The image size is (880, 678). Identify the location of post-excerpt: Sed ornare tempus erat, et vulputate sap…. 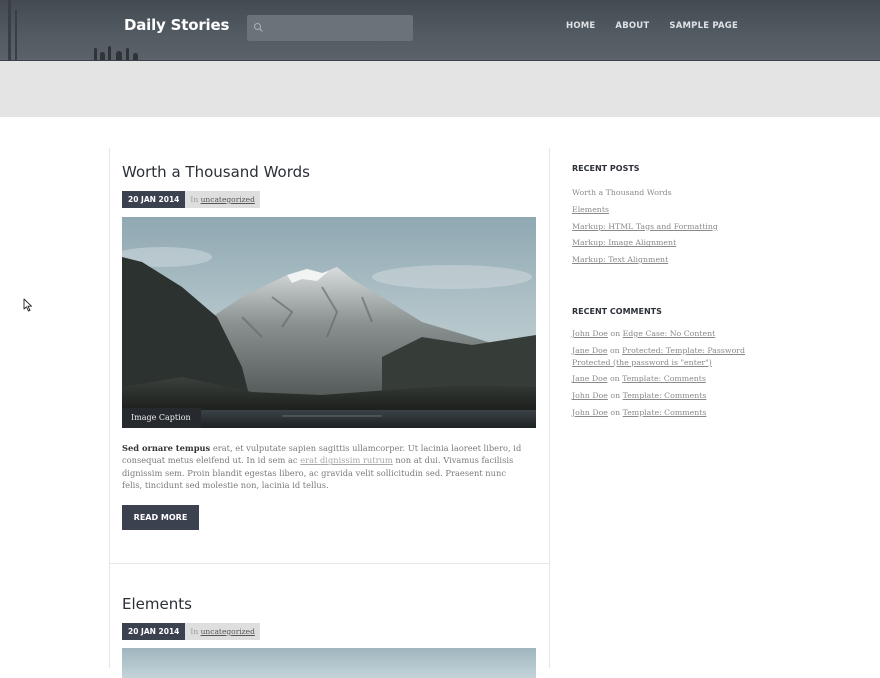
(324, 466).